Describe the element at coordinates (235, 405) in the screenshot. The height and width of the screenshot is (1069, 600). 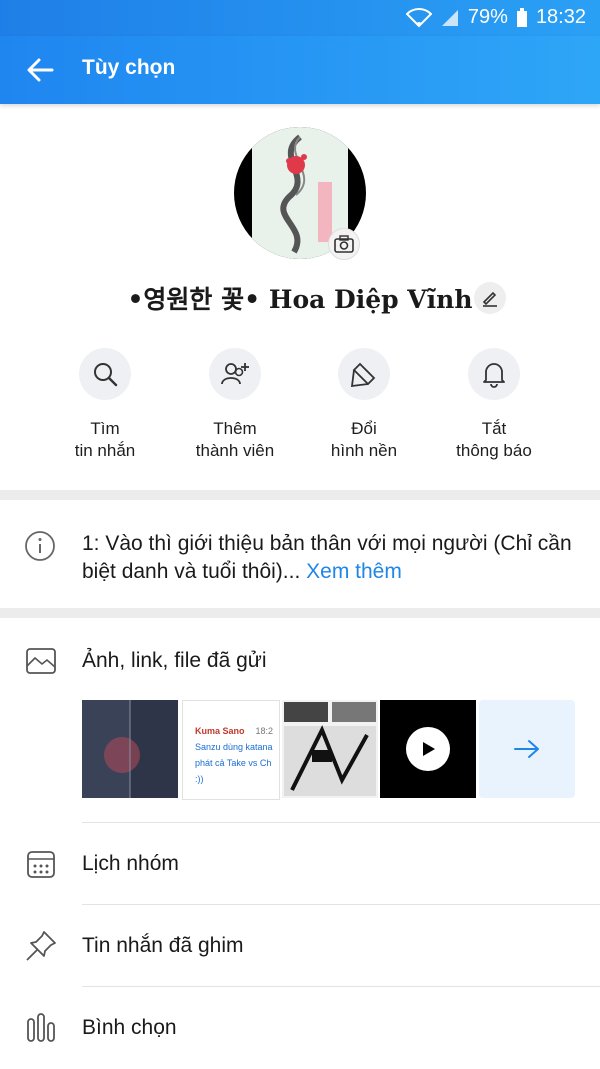
I see `action-add-member: Thêm thành viên` at that location.